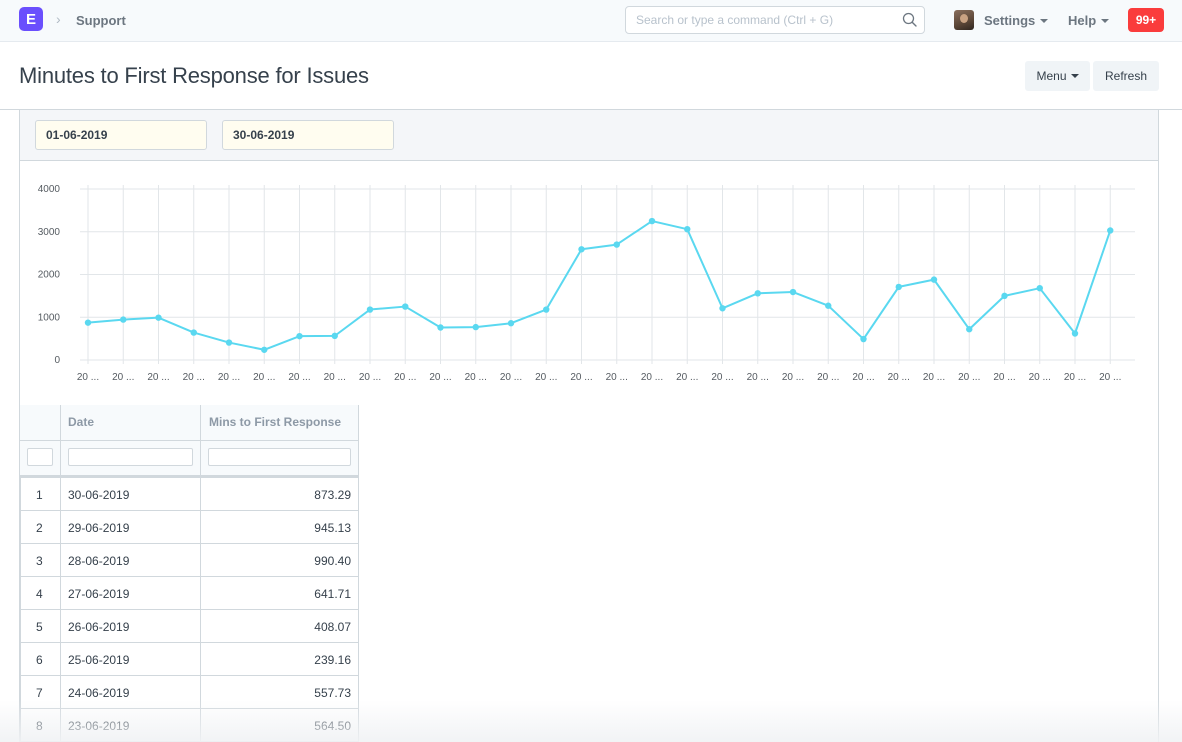 Image resolution: width=1182 pixels, height=742 pixels. I want to click on table-row: 4 27-06-2019 641.71, so click(189, 593).